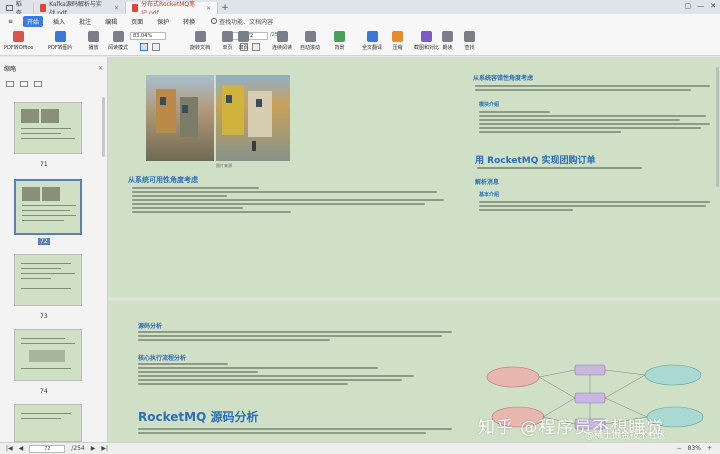 This screenshot has width=720, height=454. I want to click on ribbon-button-label: 查找, so click(469, 48).